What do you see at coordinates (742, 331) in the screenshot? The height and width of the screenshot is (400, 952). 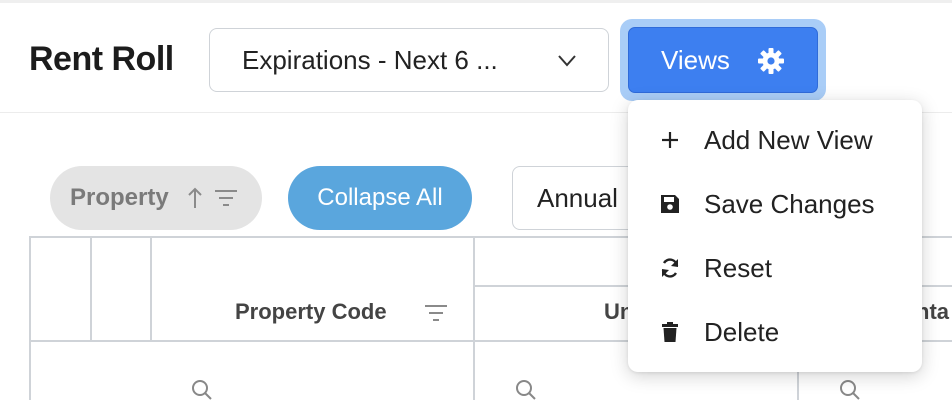 I see `menu-item-label: Delete` at bounding box center [742, 331].